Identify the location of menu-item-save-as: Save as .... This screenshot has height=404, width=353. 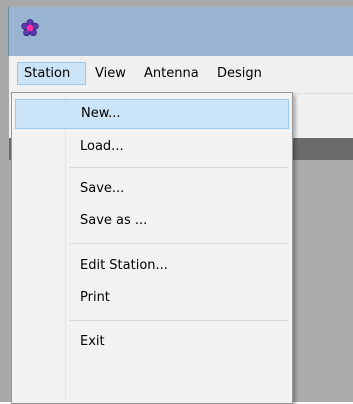
(152, 222).